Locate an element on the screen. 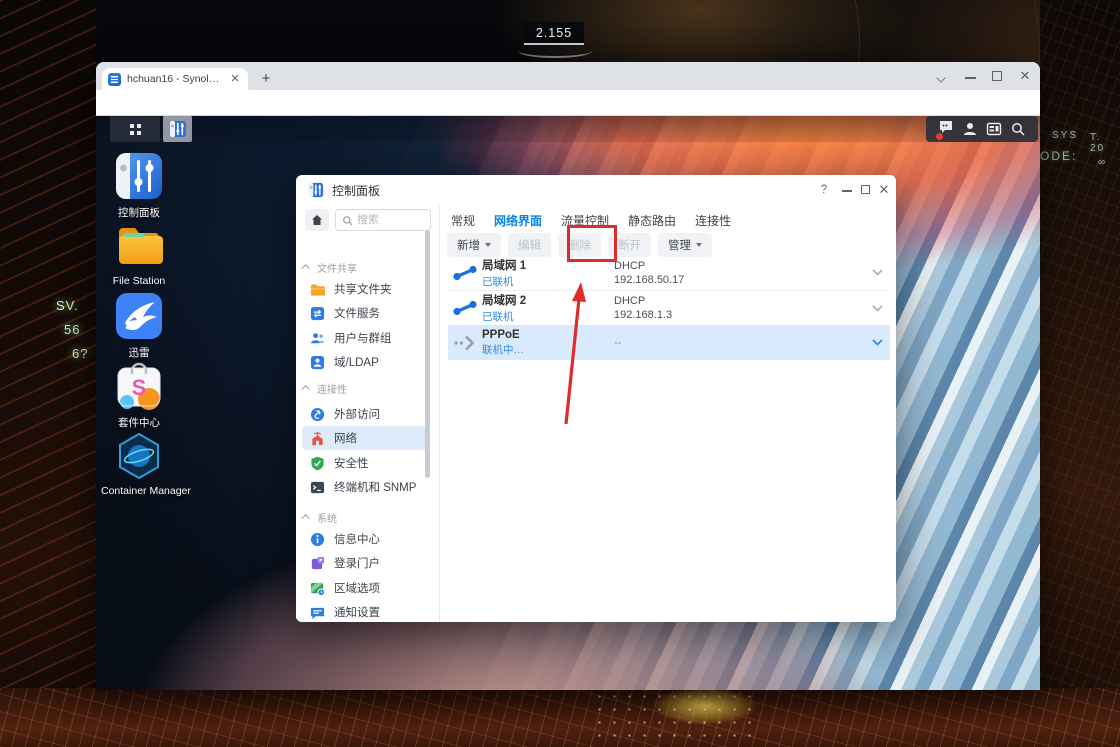  window-close-button: ✕ is located at coordinates (1025, 75).